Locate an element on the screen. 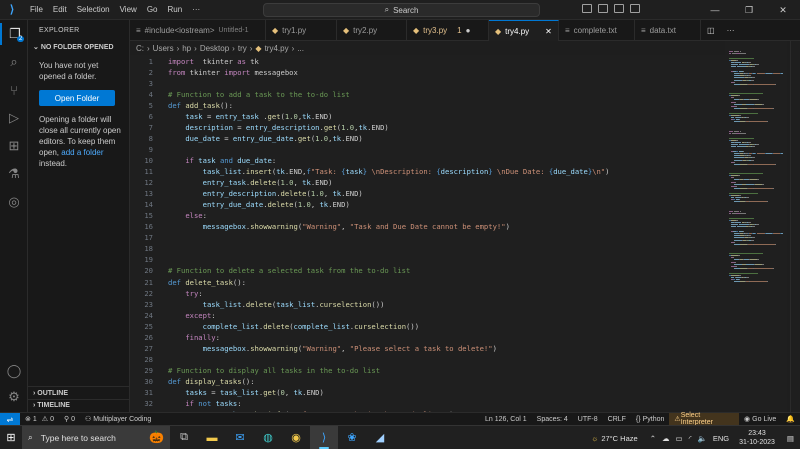  more-actions-icon: ··· is located at coordinates (731, 30).